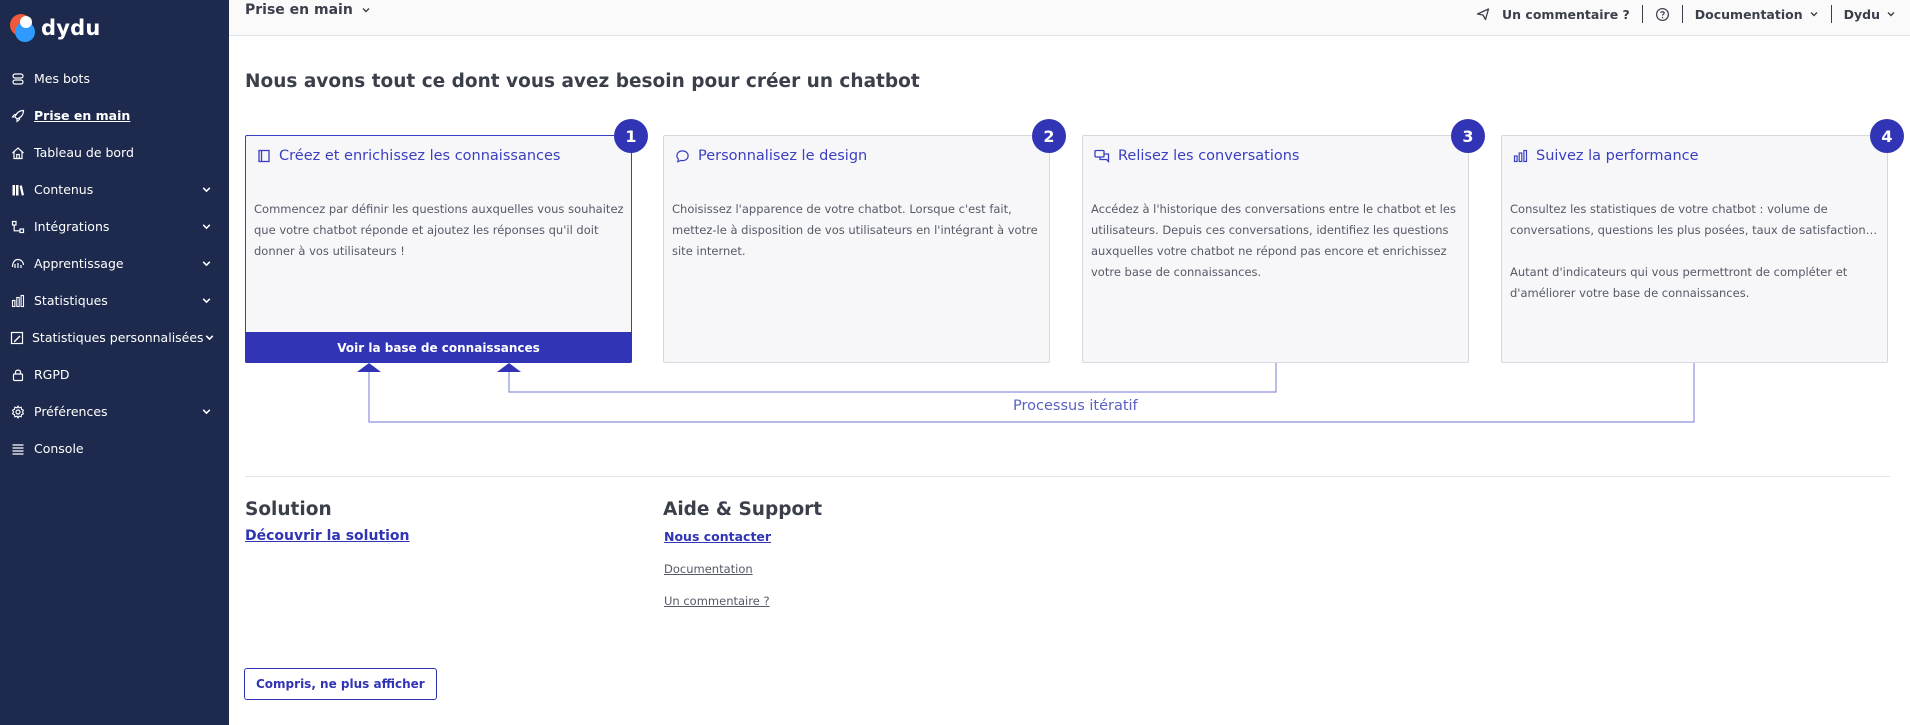 The image size is (1910, 725). What do you see at coordinates (18, 116) in the screenshot?
I see `rocket-icon` at bounding box center [18, 116].